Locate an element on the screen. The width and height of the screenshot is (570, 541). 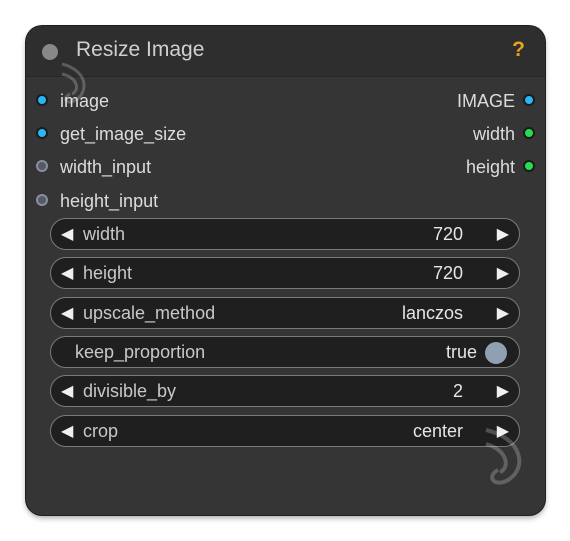
width-widget: ◀ width 720 ▶ is located at coordinates (285, 234).